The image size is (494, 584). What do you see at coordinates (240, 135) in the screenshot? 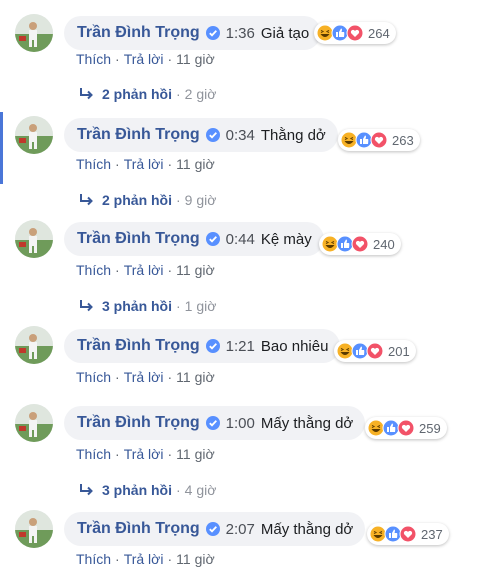
I see `video-timestamp-link: 0:34` at bounding box center [240, 135].